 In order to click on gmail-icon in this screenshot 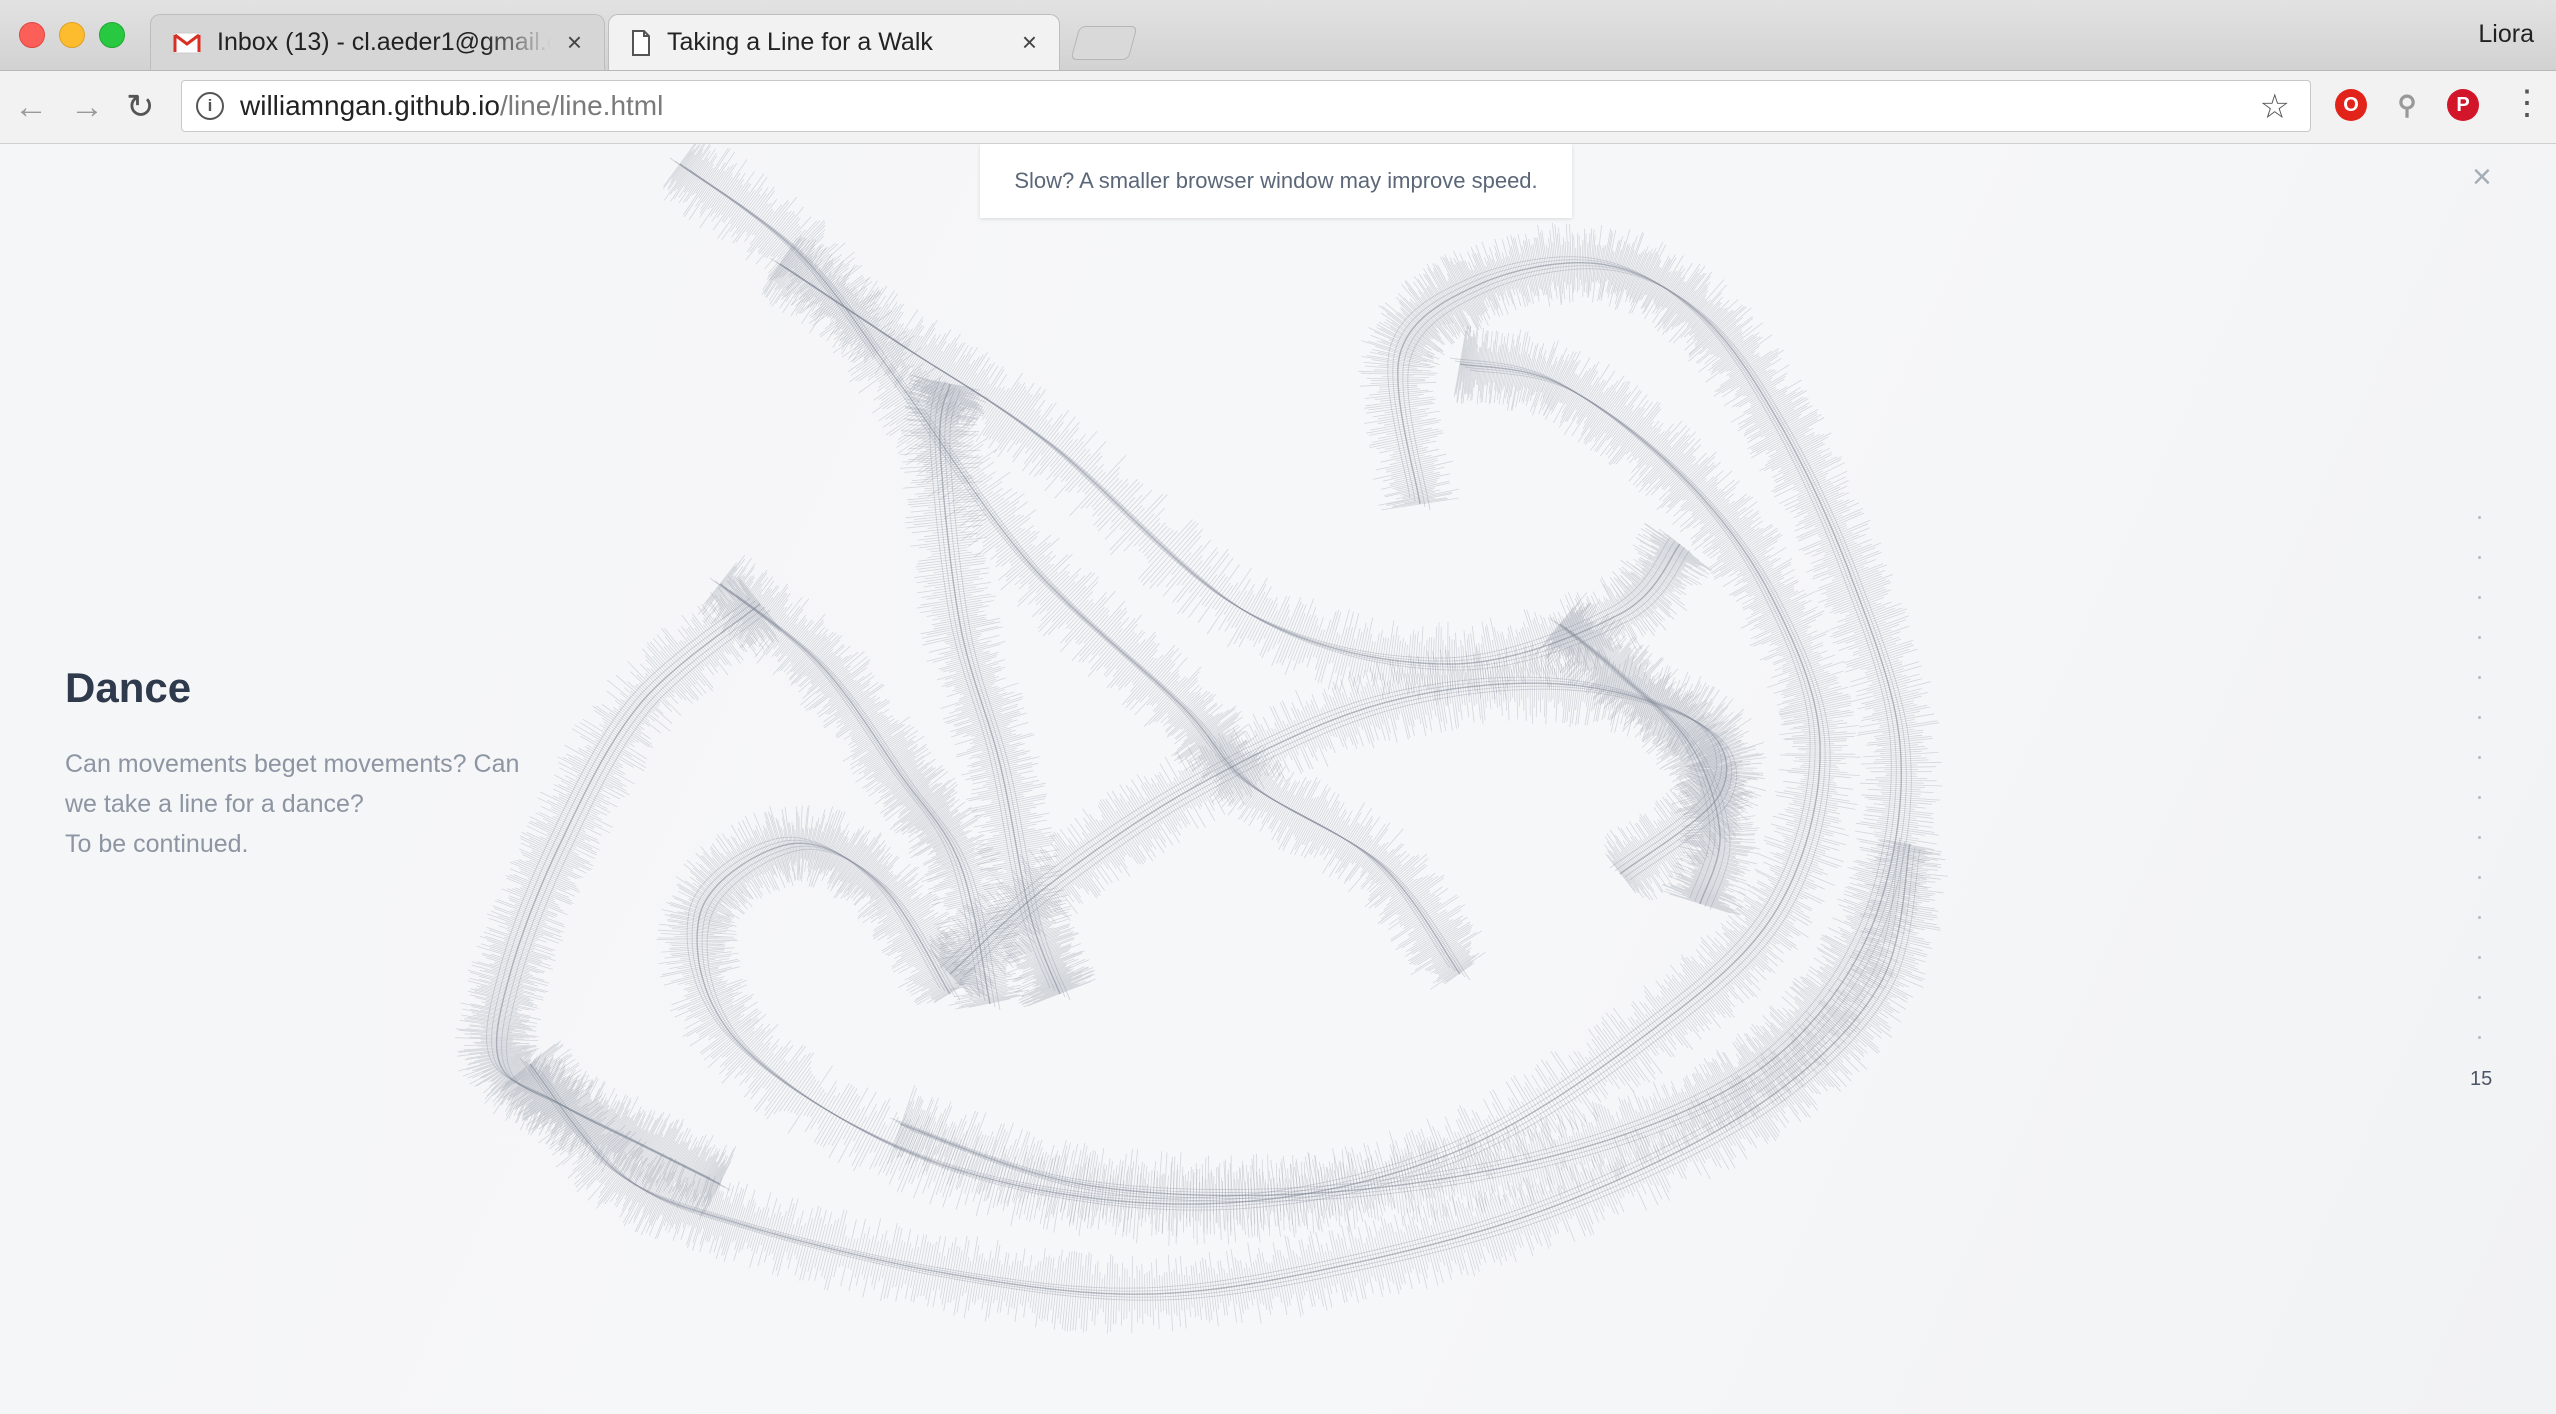, I will do `click(187, 42)`.